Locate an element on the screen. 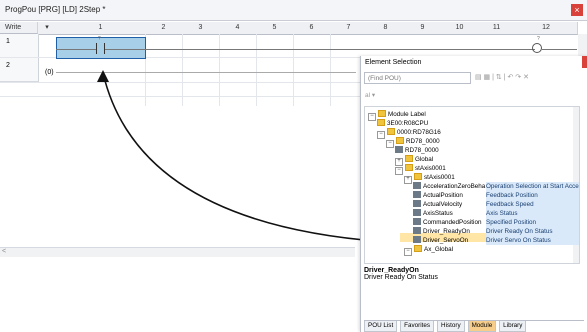  tab-favorites: Favorites is located at coordinates (417, 326).